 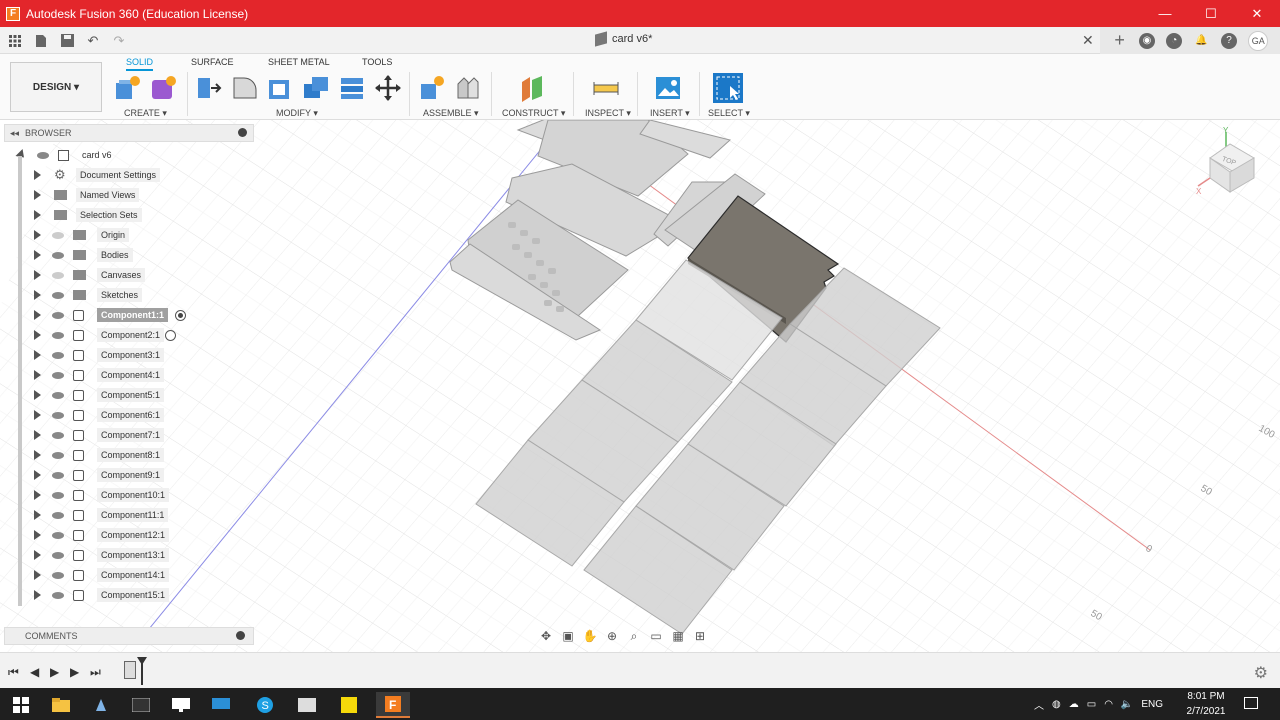 What do you see at coordinates (728, 88) in the screenshot?
I see `select-icon` at bounding box center [728, 88].